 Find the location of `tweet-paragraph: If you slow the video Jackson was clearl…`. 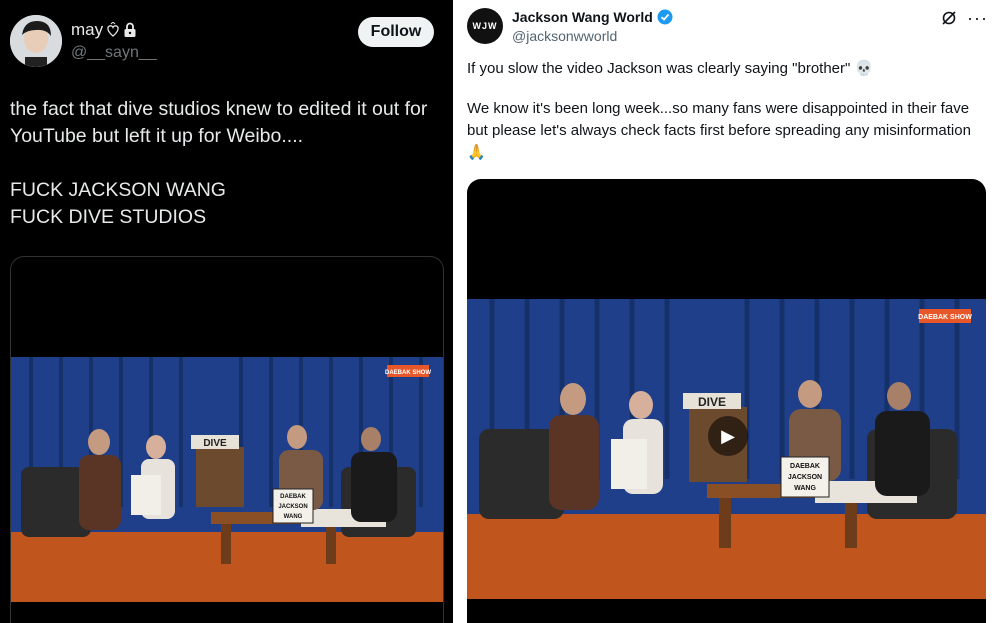

tweet-paragraph: If you slow the video Jackson was clearl… is located at coordinates (670, 68).